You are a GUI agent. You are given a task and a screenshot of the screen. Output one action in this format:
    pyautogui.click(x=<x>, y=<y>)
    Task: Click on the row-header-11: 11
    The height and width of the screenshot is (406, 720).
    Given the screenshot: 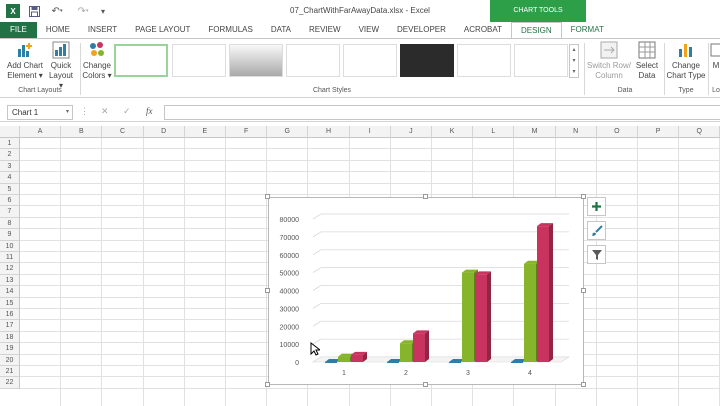 What is the action you would take?
    pyautogui.click(x=10, y=258)
    